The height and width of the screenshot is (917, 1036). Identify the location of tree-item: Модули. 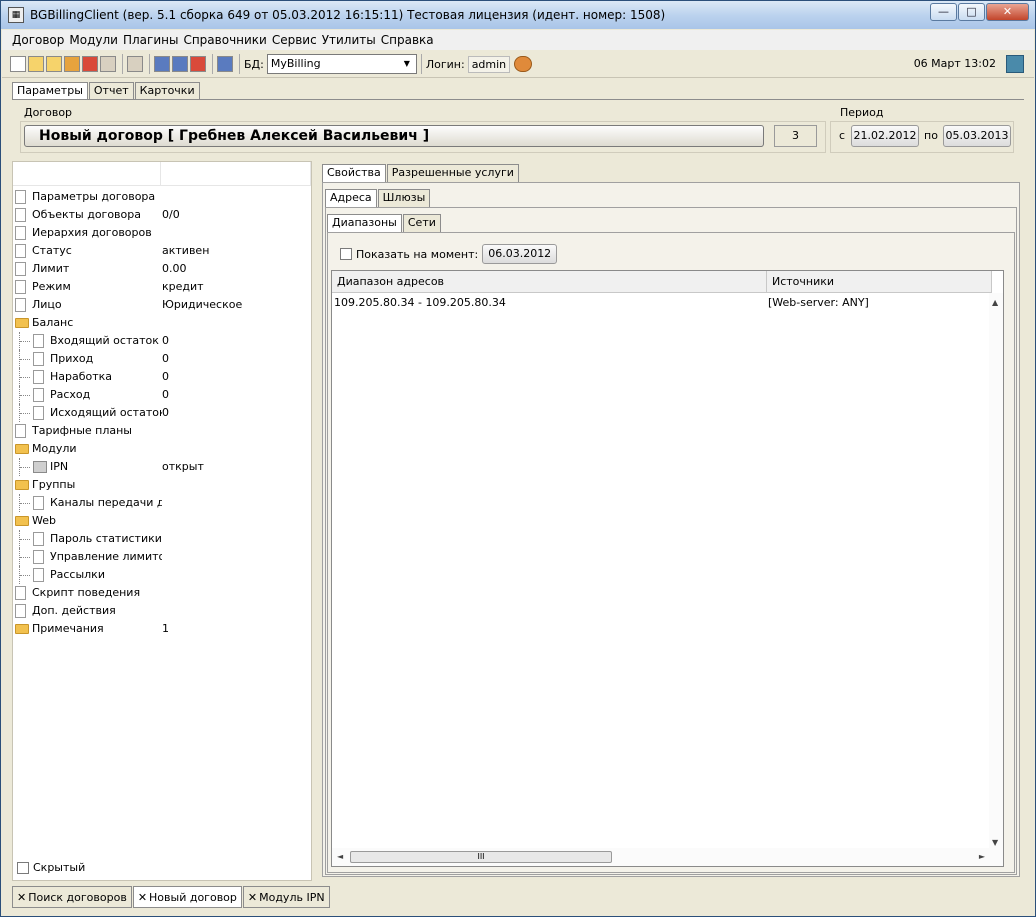
(162, 449).